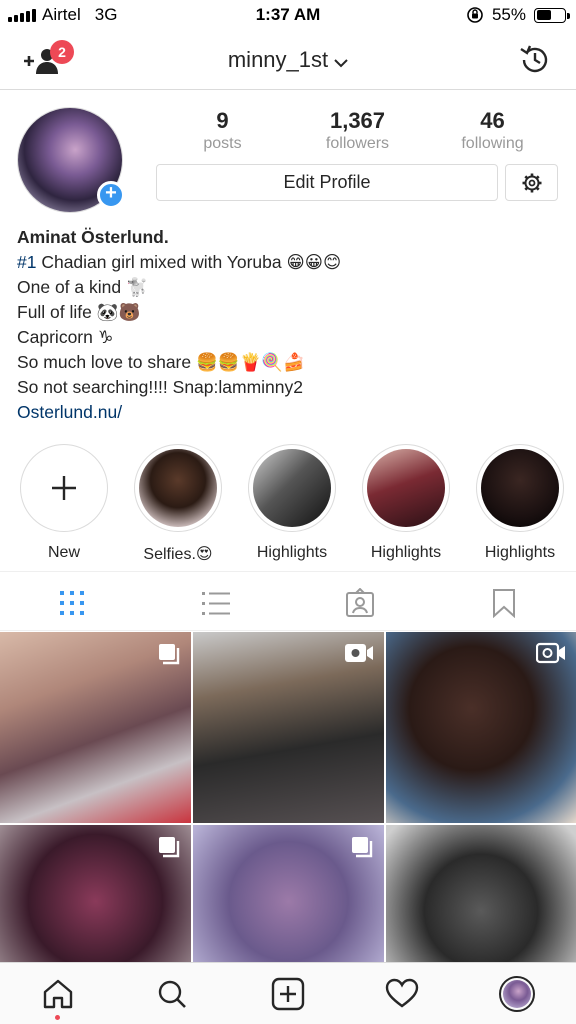  I want to click on full-name: Aminat Österlund., so click(93, 237).